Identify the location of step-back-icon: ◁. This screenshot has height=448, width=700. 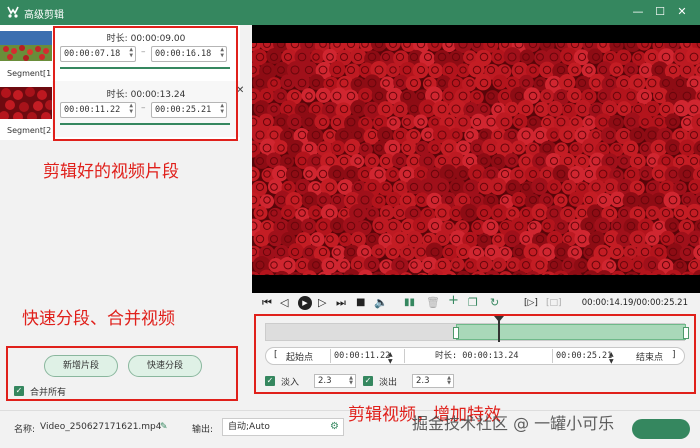
(284, 303).